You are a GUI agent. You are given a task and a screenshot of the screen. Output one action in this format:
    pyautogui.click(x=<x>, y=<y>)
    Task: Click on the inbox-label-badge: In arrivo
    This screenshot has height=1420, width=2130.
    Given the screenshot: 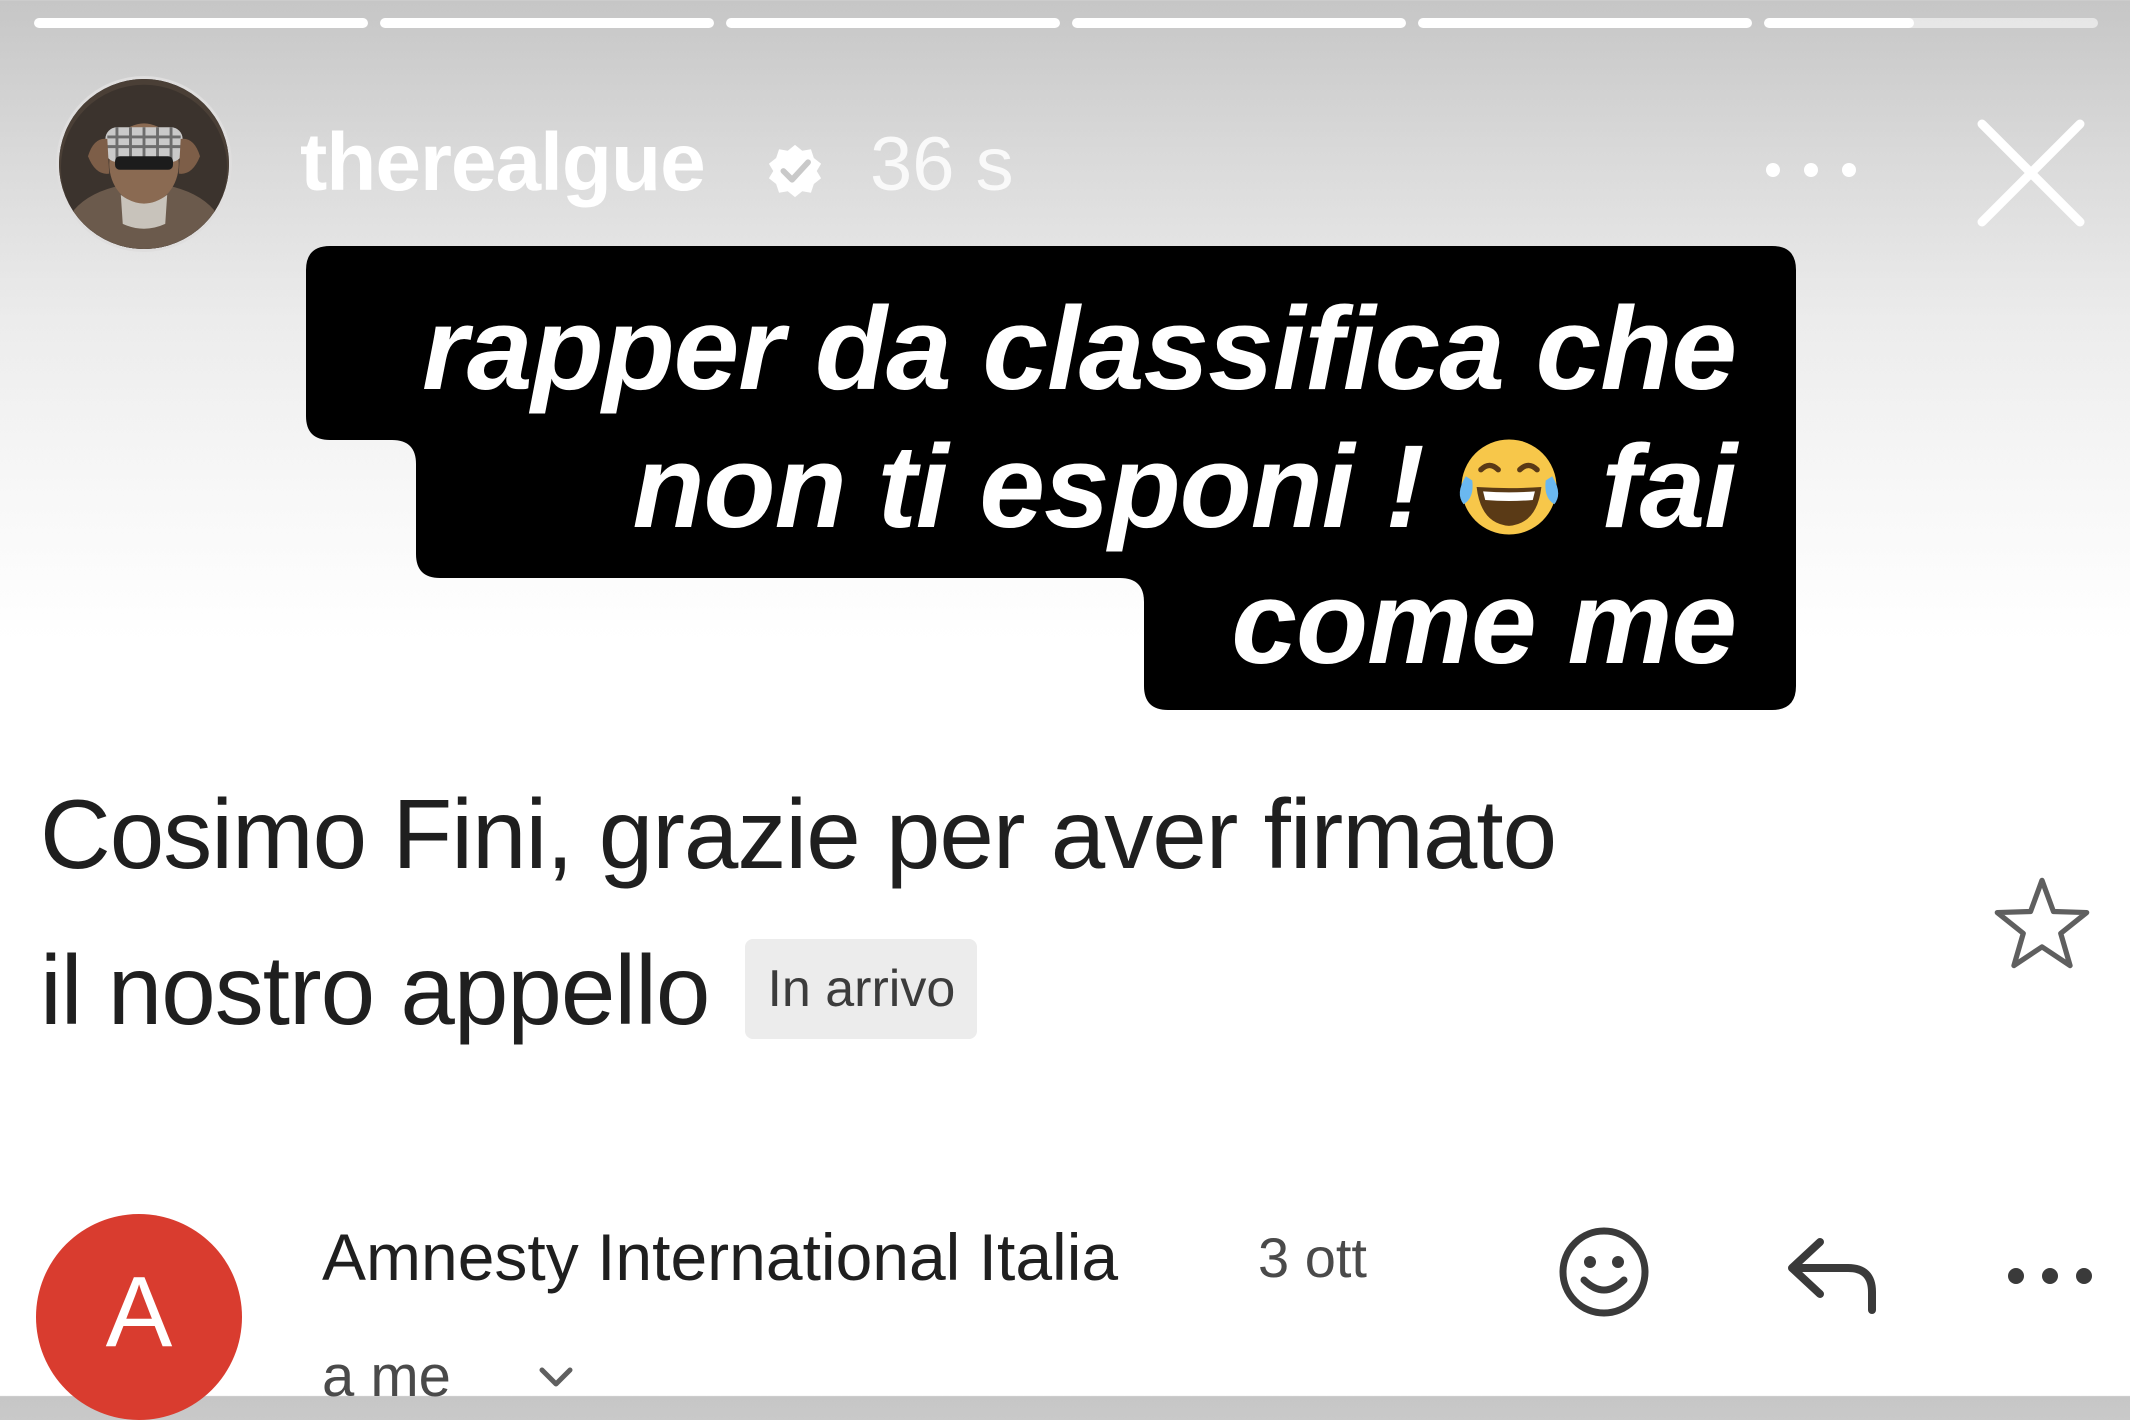 What is the action you would take?
    pyautogui.click(x=861, y=989)
    